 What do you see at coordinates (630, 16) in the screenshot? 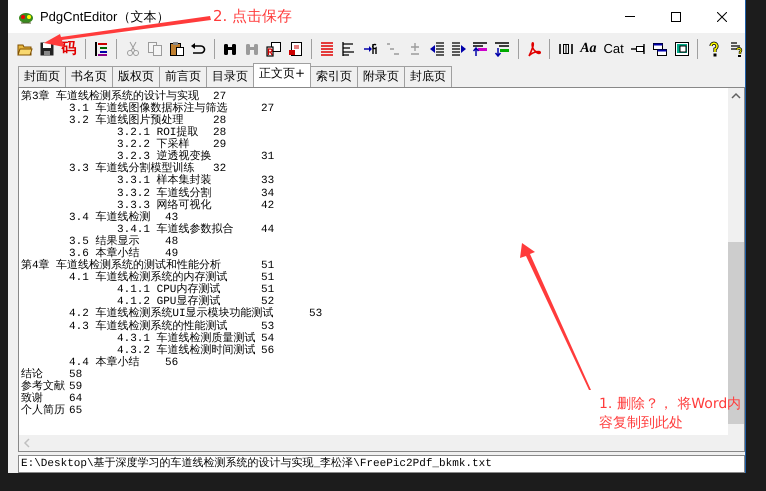
I see `minimize-icon` at bounding box center [630, 16].